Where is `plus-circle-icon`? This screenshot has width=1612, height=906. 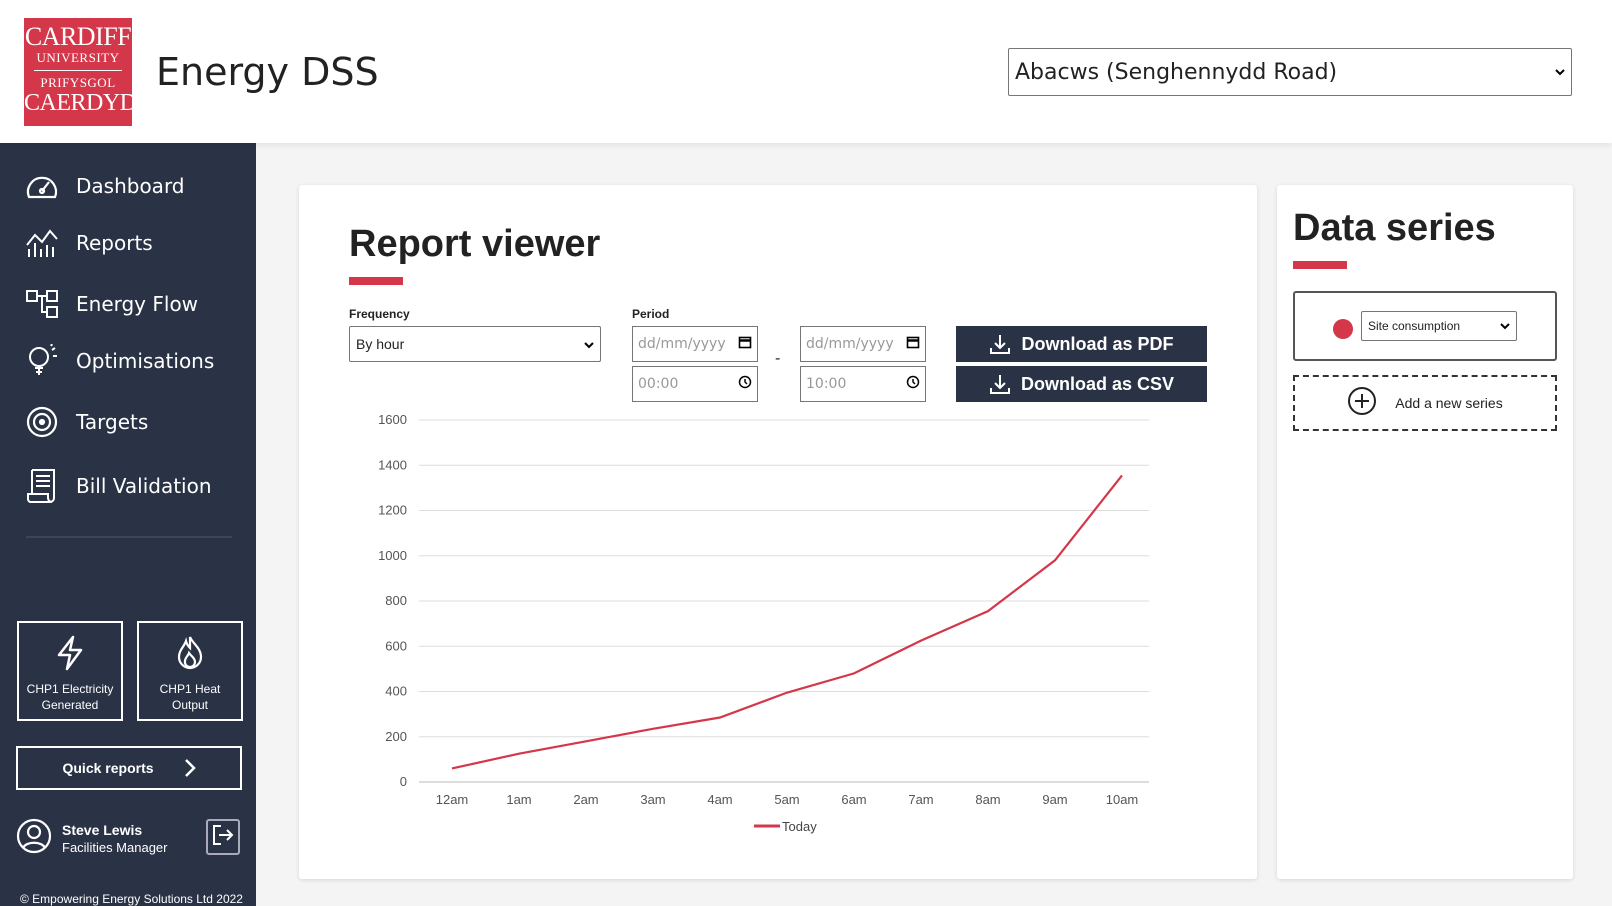
plus-circle-icon is located at coordinates (1362, 403).